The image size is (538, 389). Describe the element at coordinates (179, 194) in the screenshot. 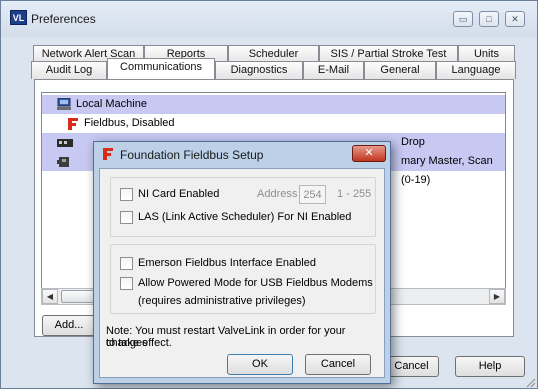

I see `ni-card-enabled-label: NI Card Enabled` at that location.